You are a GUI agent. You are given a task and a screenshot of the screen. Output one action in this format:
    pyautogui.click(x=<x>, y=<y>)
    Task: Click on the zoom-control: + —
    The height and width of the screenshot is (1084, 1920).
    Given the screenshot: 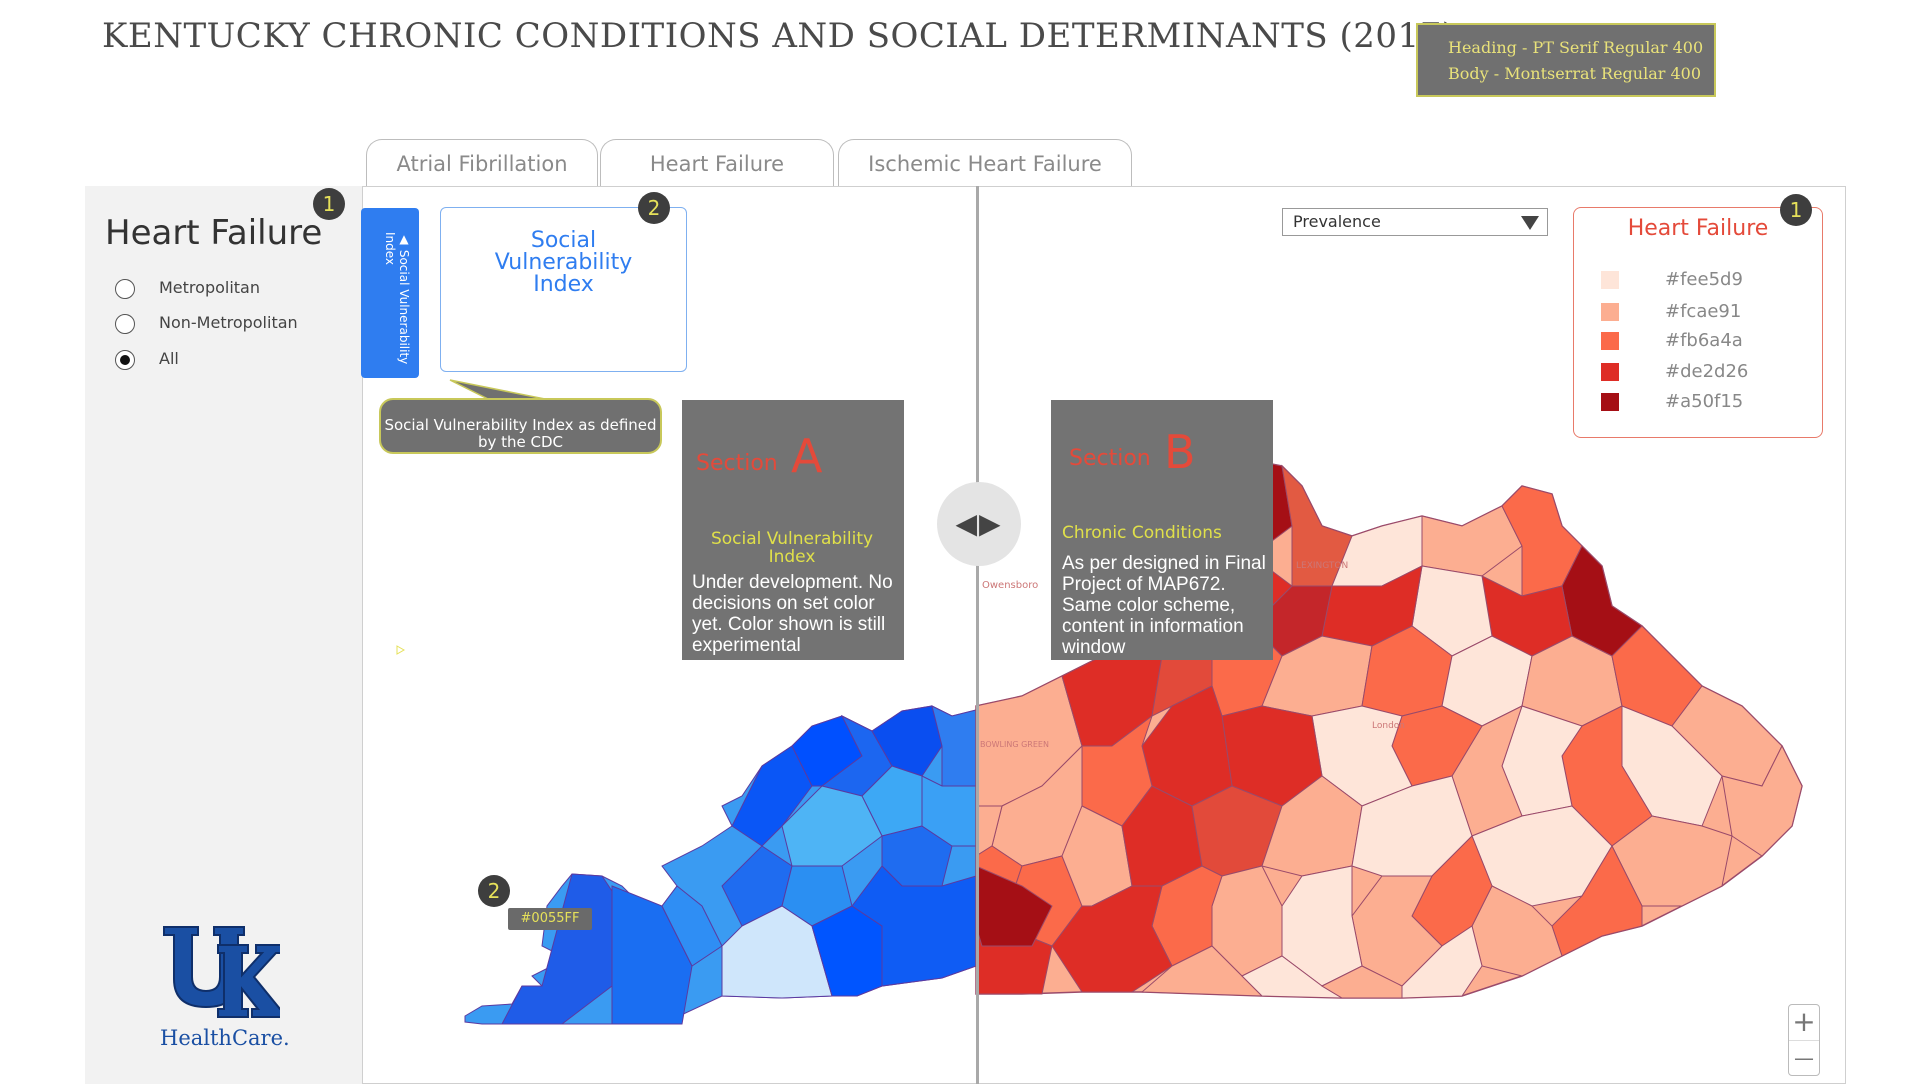 What is the action you would take?
    pyautogui.click(x=1804, y=1040)
    